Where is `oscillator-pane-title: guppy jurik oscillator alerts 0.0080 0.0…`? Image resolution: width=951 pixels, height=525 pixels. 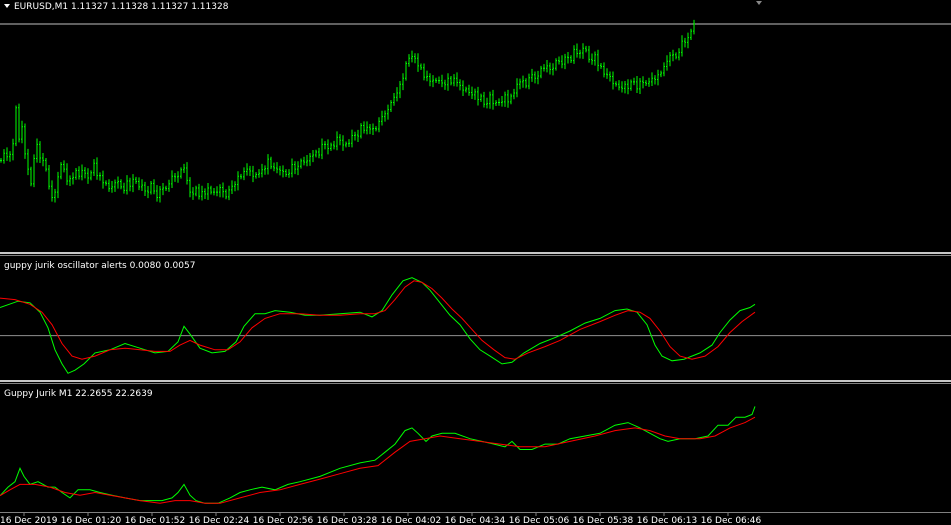
oscillator-pane-title: guppy jurik oscillator alerts 0.0080 0.0… is located at coordinates (99, 266).